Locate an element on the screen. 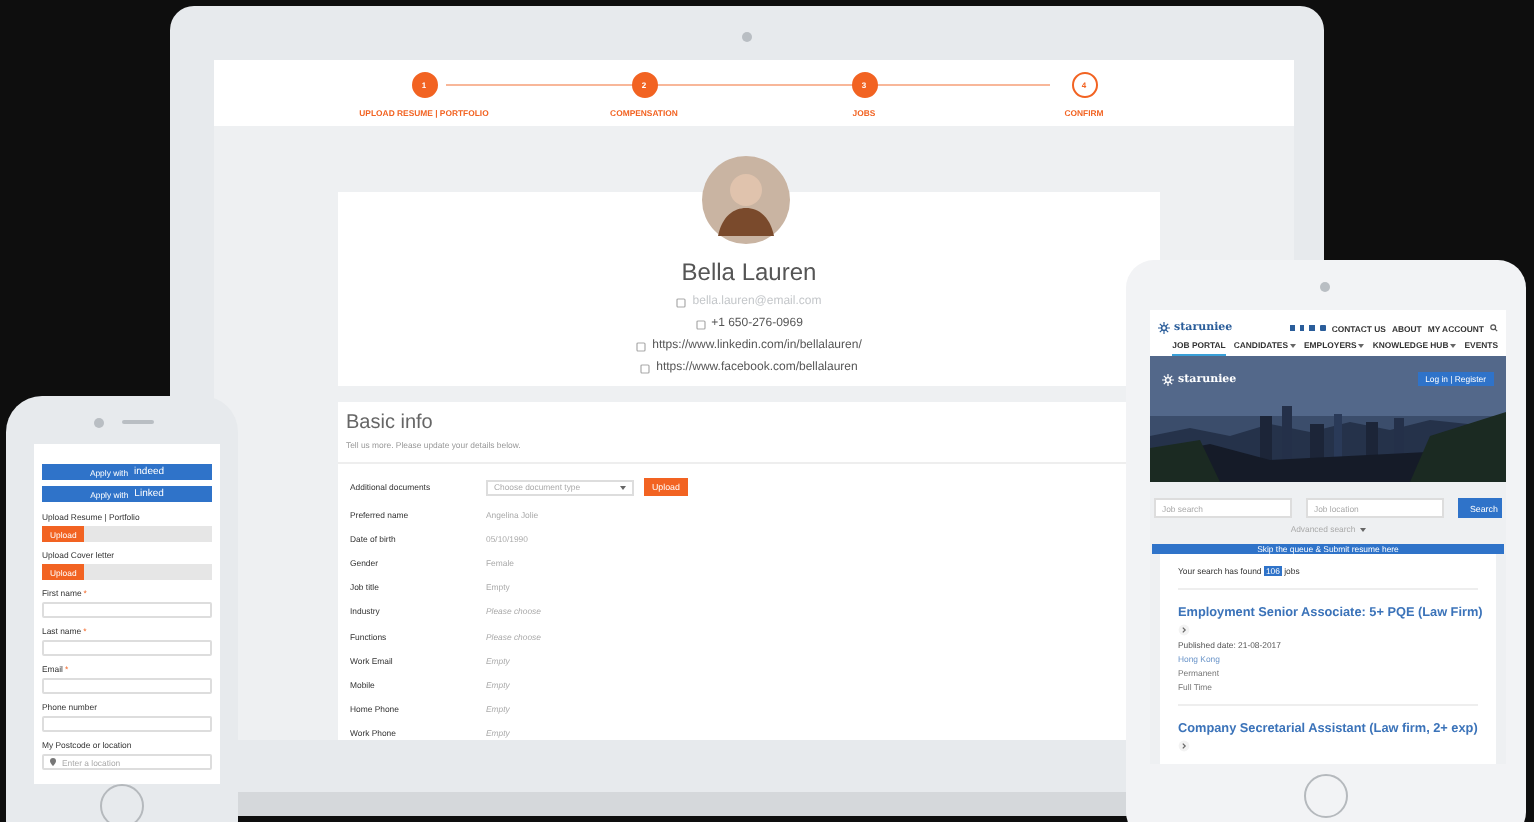 Image resolution: width=1534 pixels, height=822 pixels. search-icon is located at coordinates (1494, 328).